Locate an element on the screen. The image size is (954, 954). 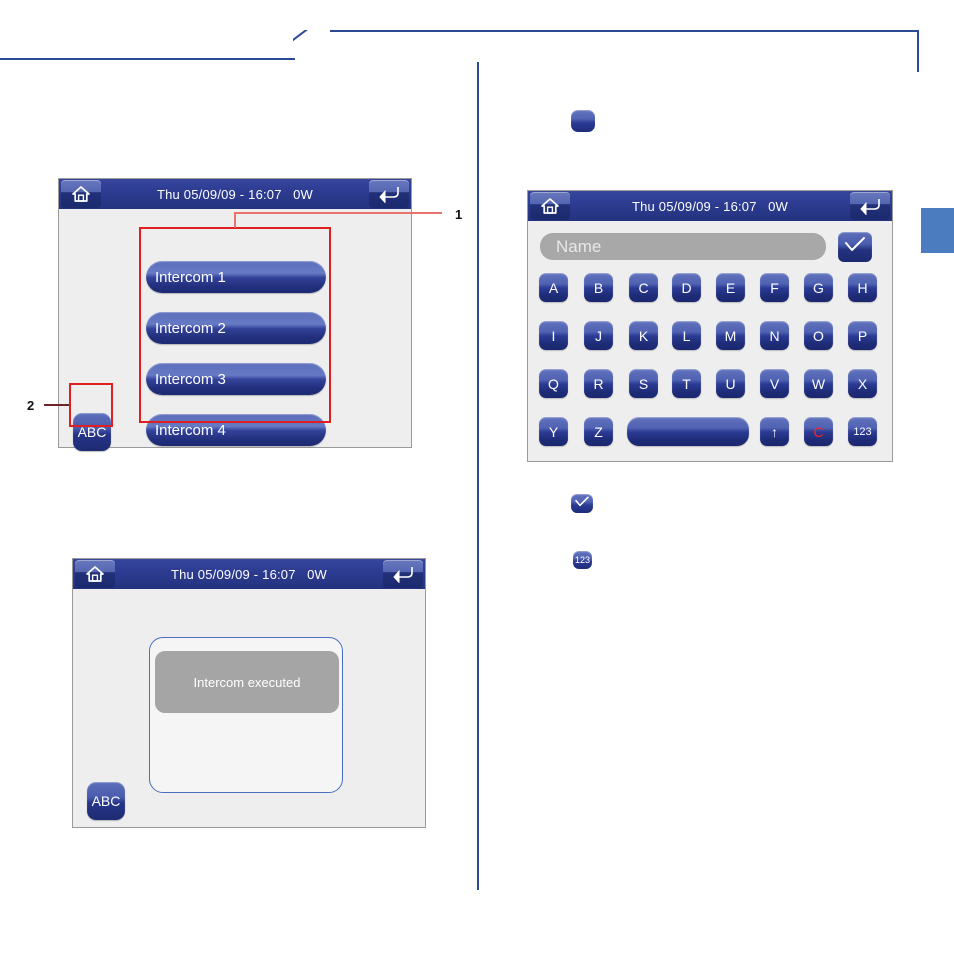
intercom-button-3: Intercom 3 is located at coordinates (236, 379).